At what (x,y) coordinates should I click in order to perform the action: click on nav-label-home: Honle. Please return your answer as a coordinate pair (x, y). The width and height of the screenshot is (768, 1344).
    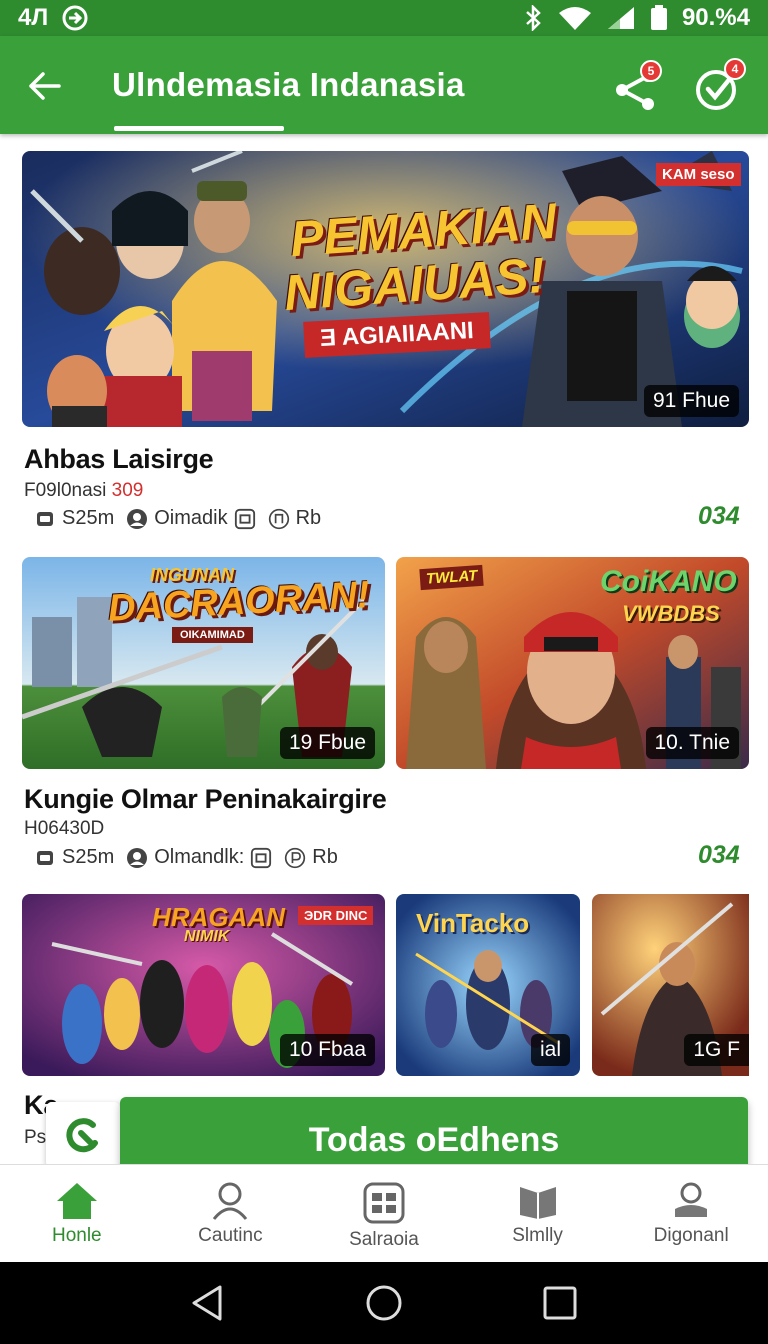
    Looking at the image, I should click on (76, 1235).